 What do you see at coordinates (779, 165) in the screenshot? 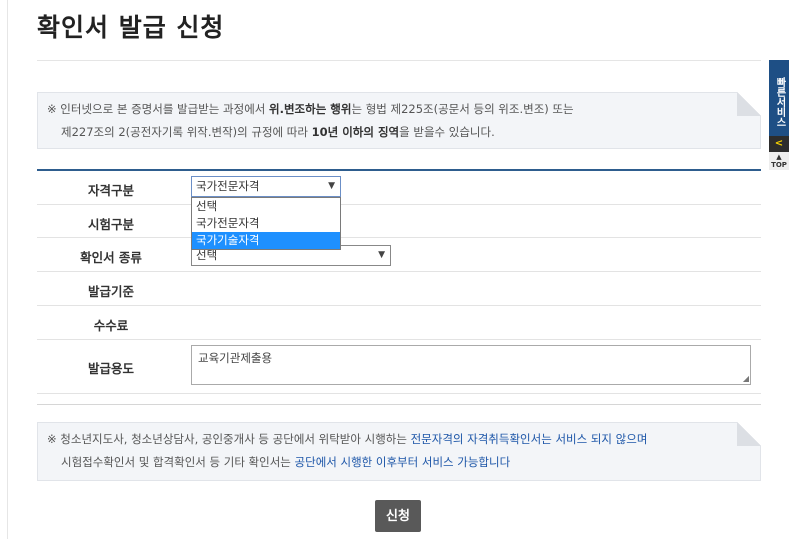
I see `top-label: TOP` at bounding box center [779, 165].